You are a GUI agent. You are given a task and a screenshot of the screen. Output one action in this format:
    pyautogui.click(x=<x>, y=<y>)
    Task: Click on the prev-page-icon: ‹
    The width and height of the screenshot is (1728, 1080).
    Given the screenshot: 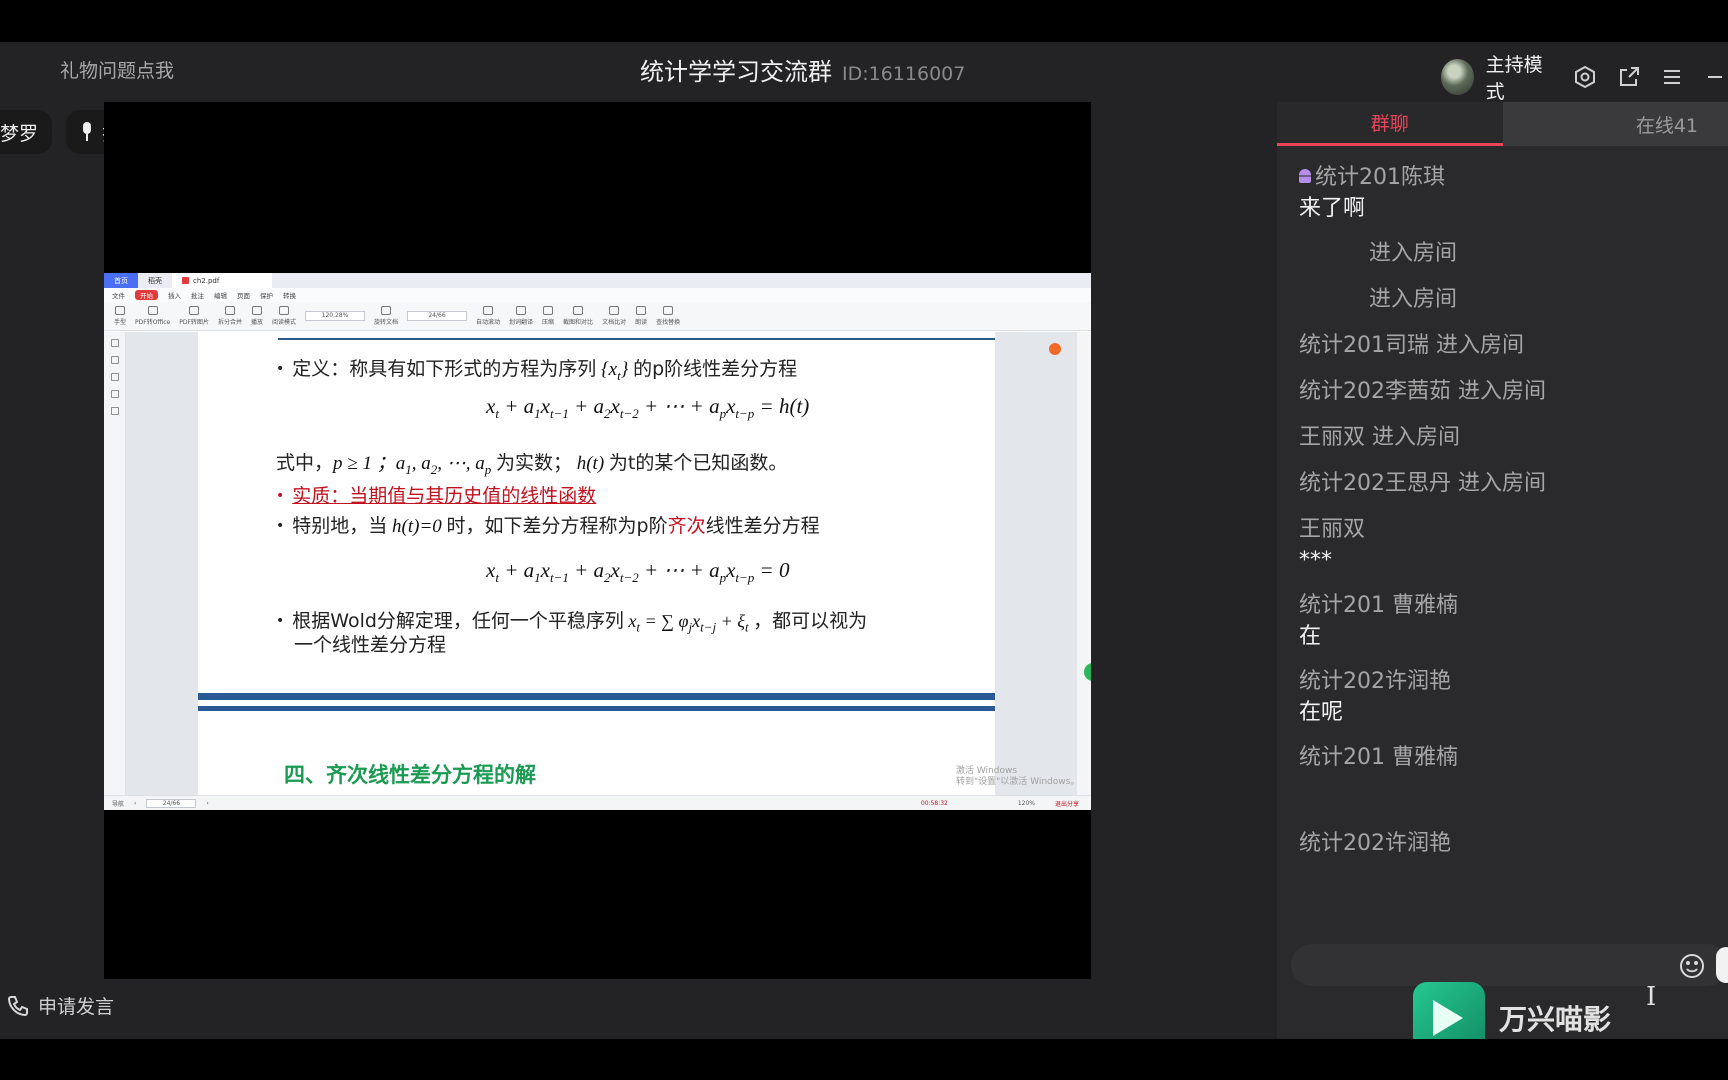 What is the action you would take?
    pyautogui.click(x=135, y=803)
    